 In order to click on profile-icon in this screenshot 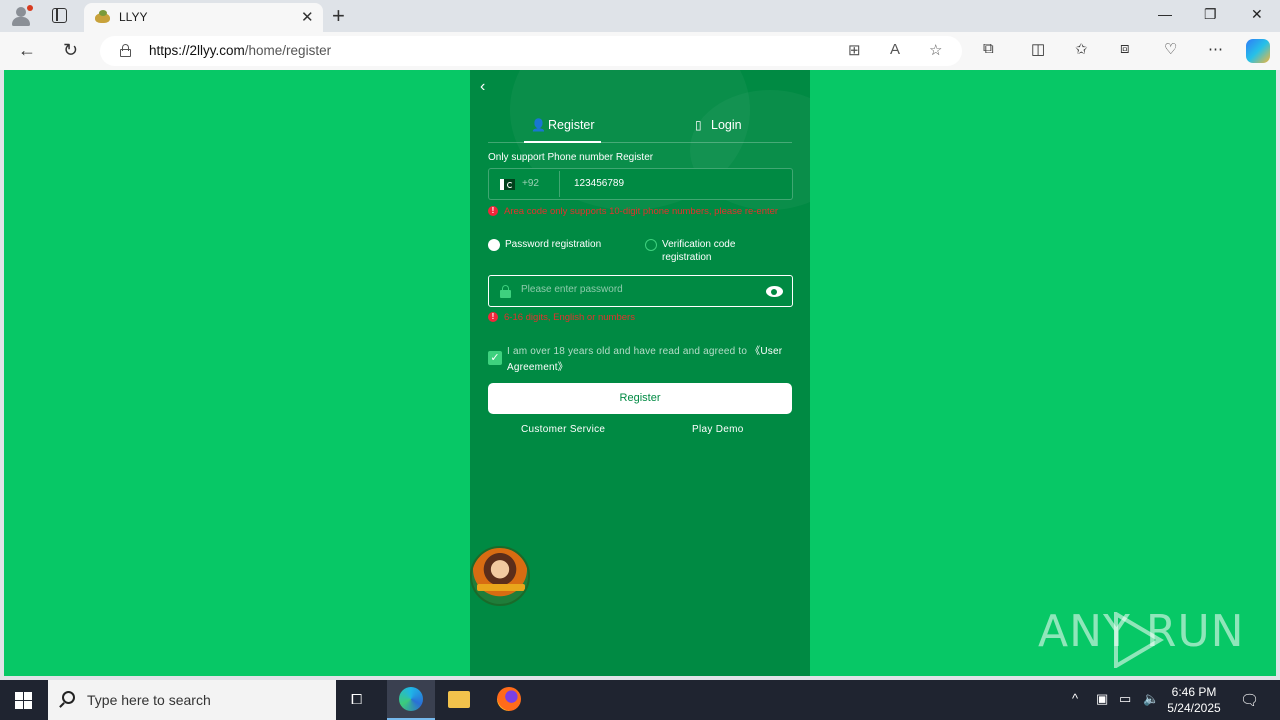, I will do `click(21, 15)`.